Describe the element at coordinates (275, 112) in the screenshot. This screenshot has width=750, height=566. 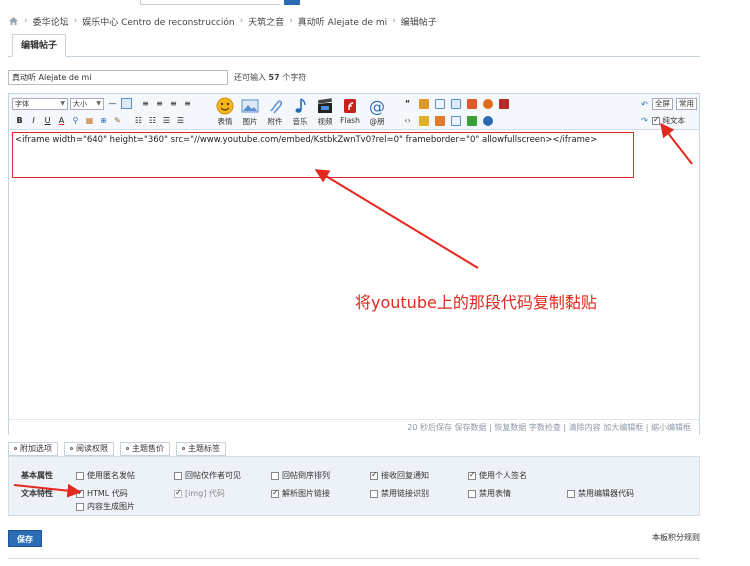
I see `attachment-button: 附件` at that location.